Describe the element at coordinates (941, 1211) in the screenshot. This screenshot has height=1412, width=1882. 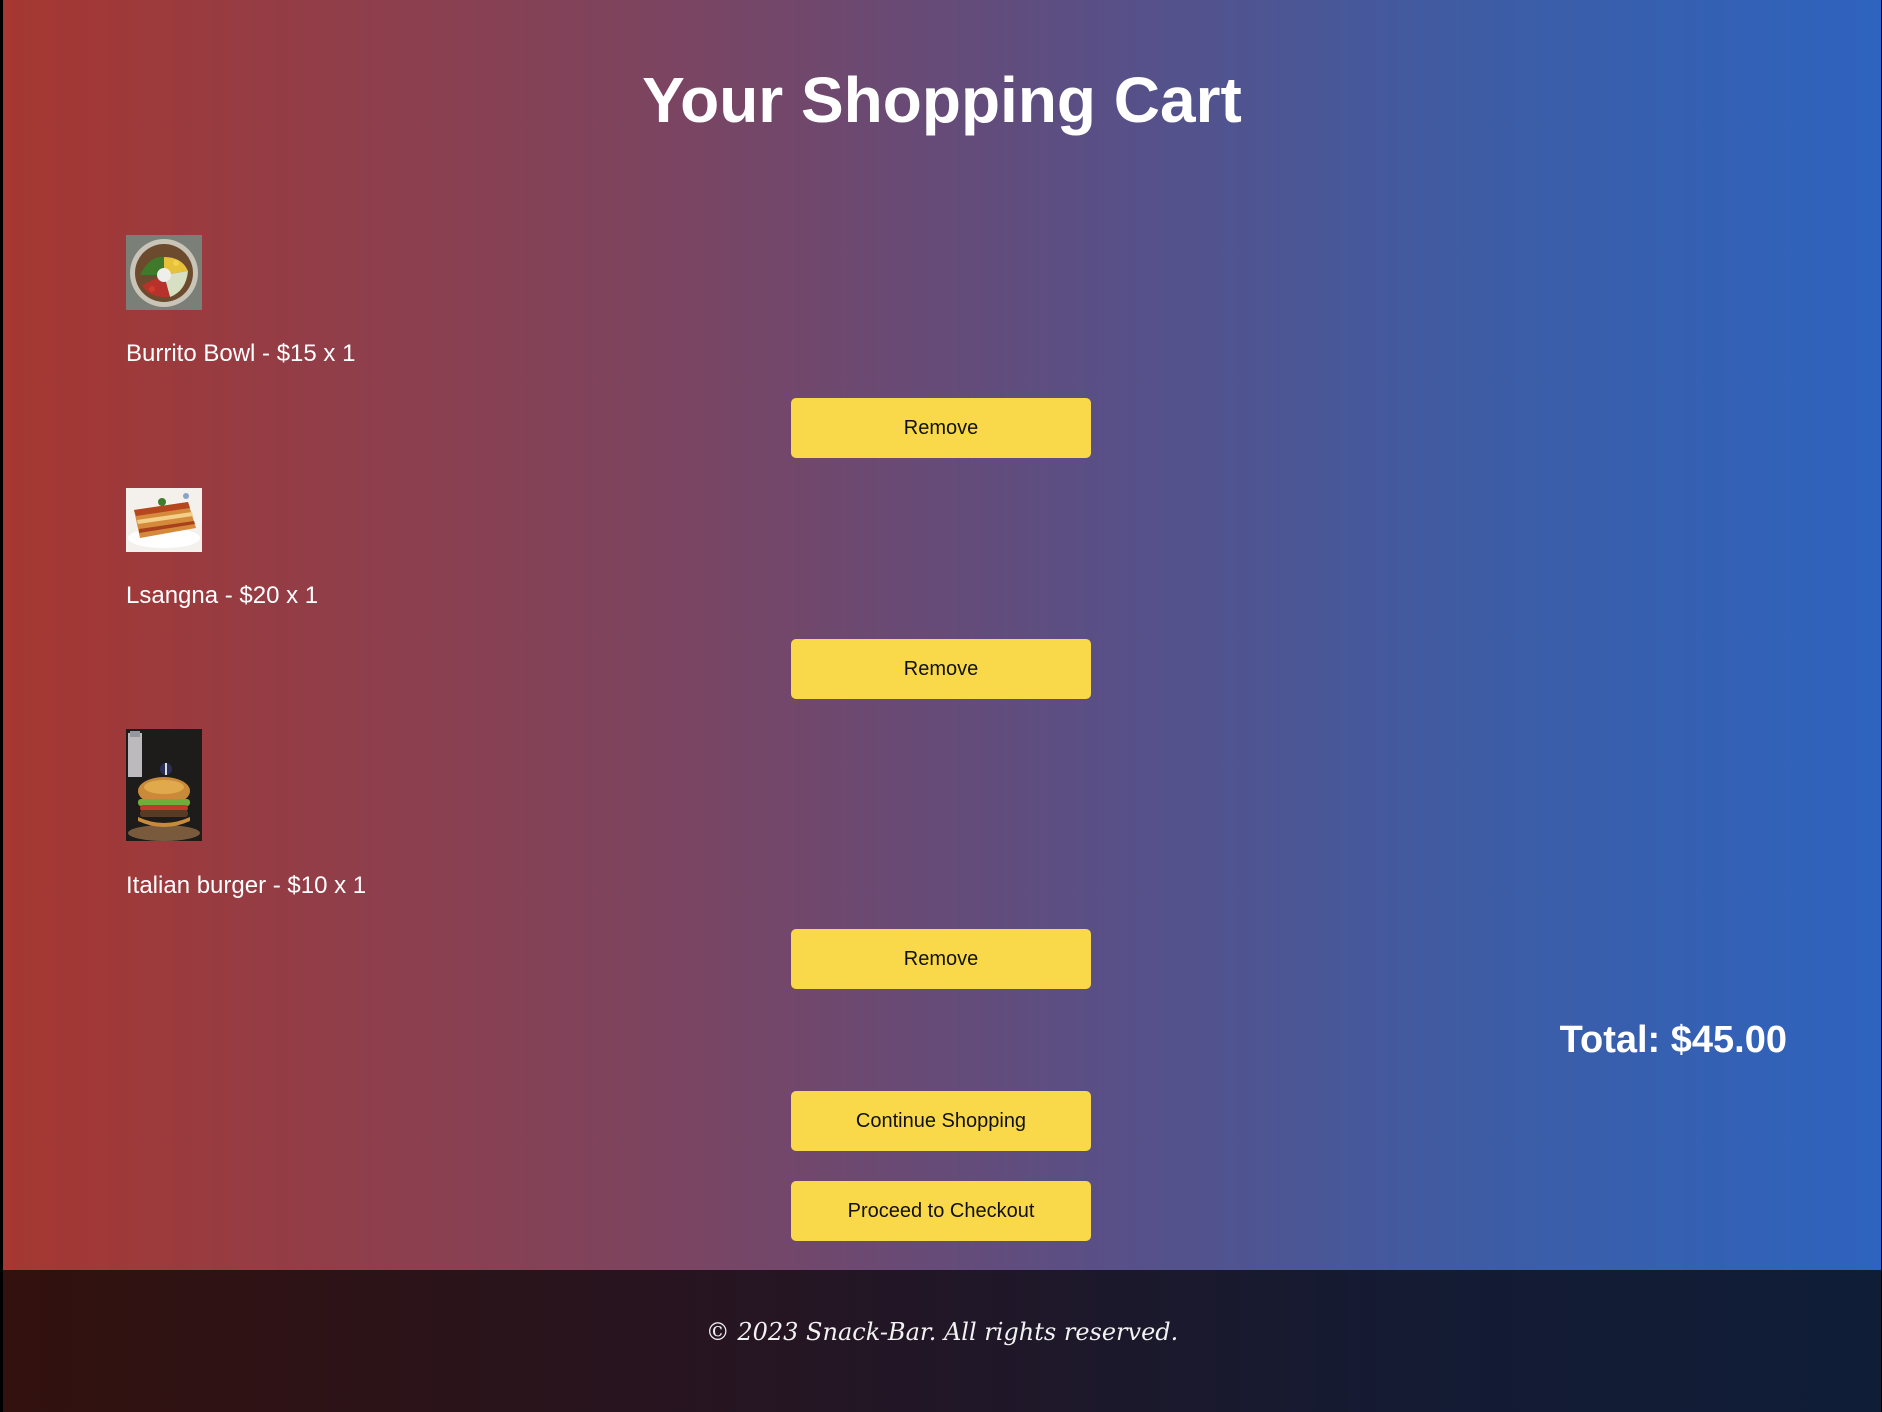
I see `checkout-button: Proceed to Checkout` at that location.